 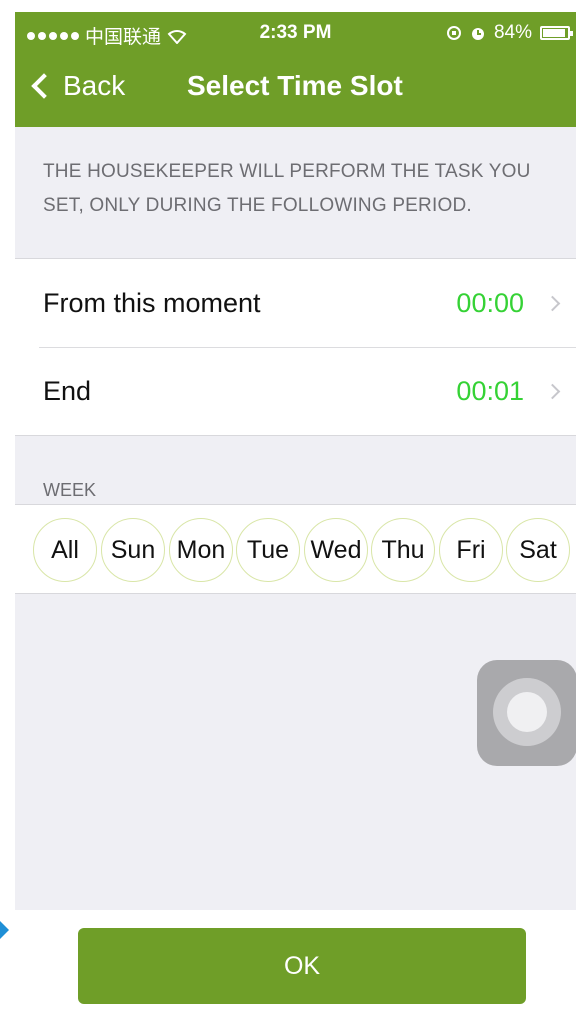 What do you see at coordinates (295, 391) in the screenshot?
I see `end-time-row: End 00:01` at bounding box center [295, 391].